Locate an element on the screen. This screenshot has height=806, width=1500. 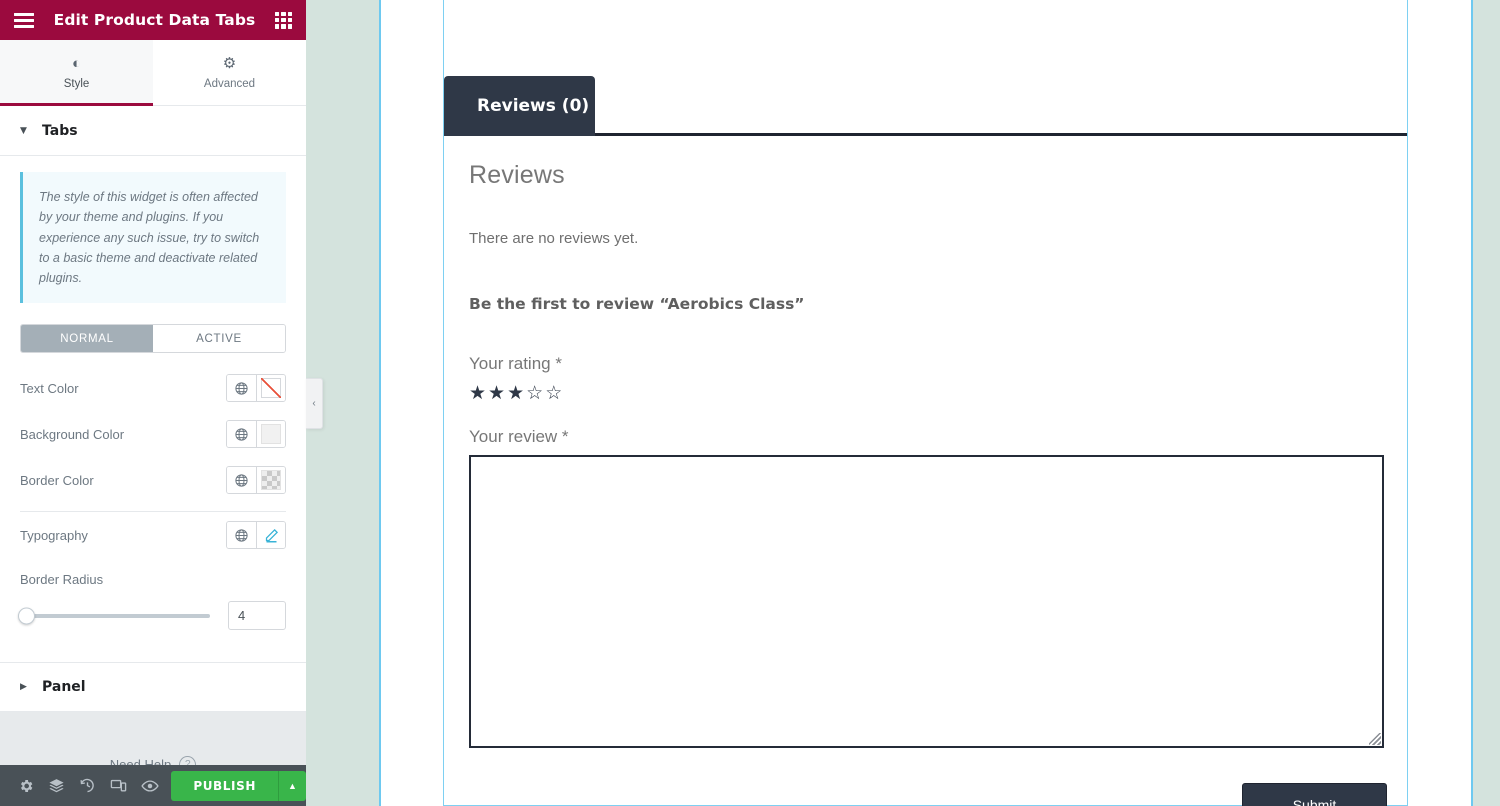
publish-button: PUBLISH is located at coordinates (224, 785).